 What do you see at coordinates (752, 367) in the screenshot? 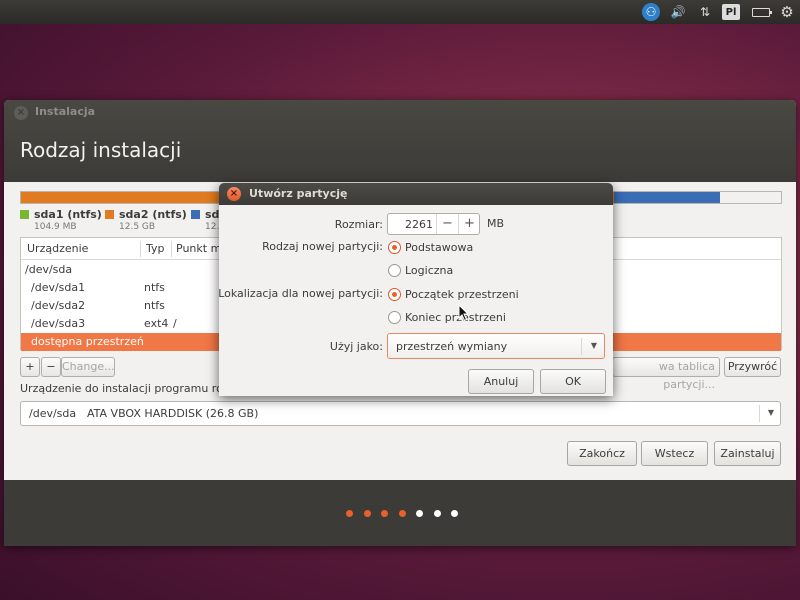
I see `revert-button: Przywróć` at bounding box center [752, 367].